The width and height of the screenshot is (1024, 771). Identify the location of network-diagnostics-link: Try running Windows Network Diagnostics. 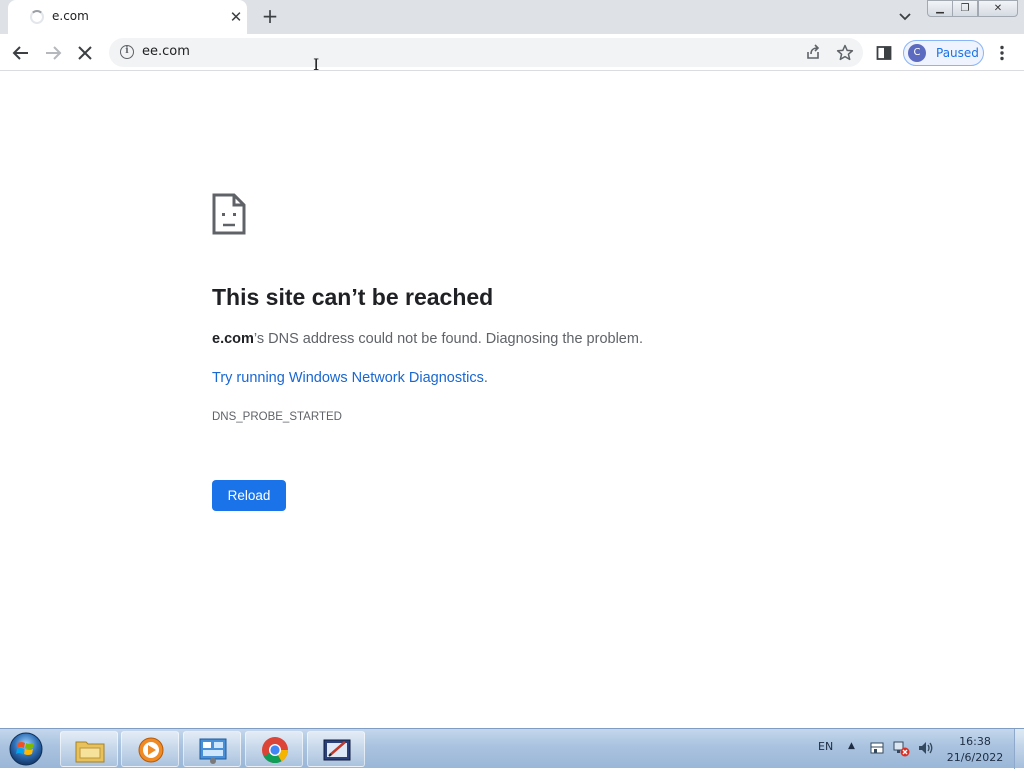
(348, 378).